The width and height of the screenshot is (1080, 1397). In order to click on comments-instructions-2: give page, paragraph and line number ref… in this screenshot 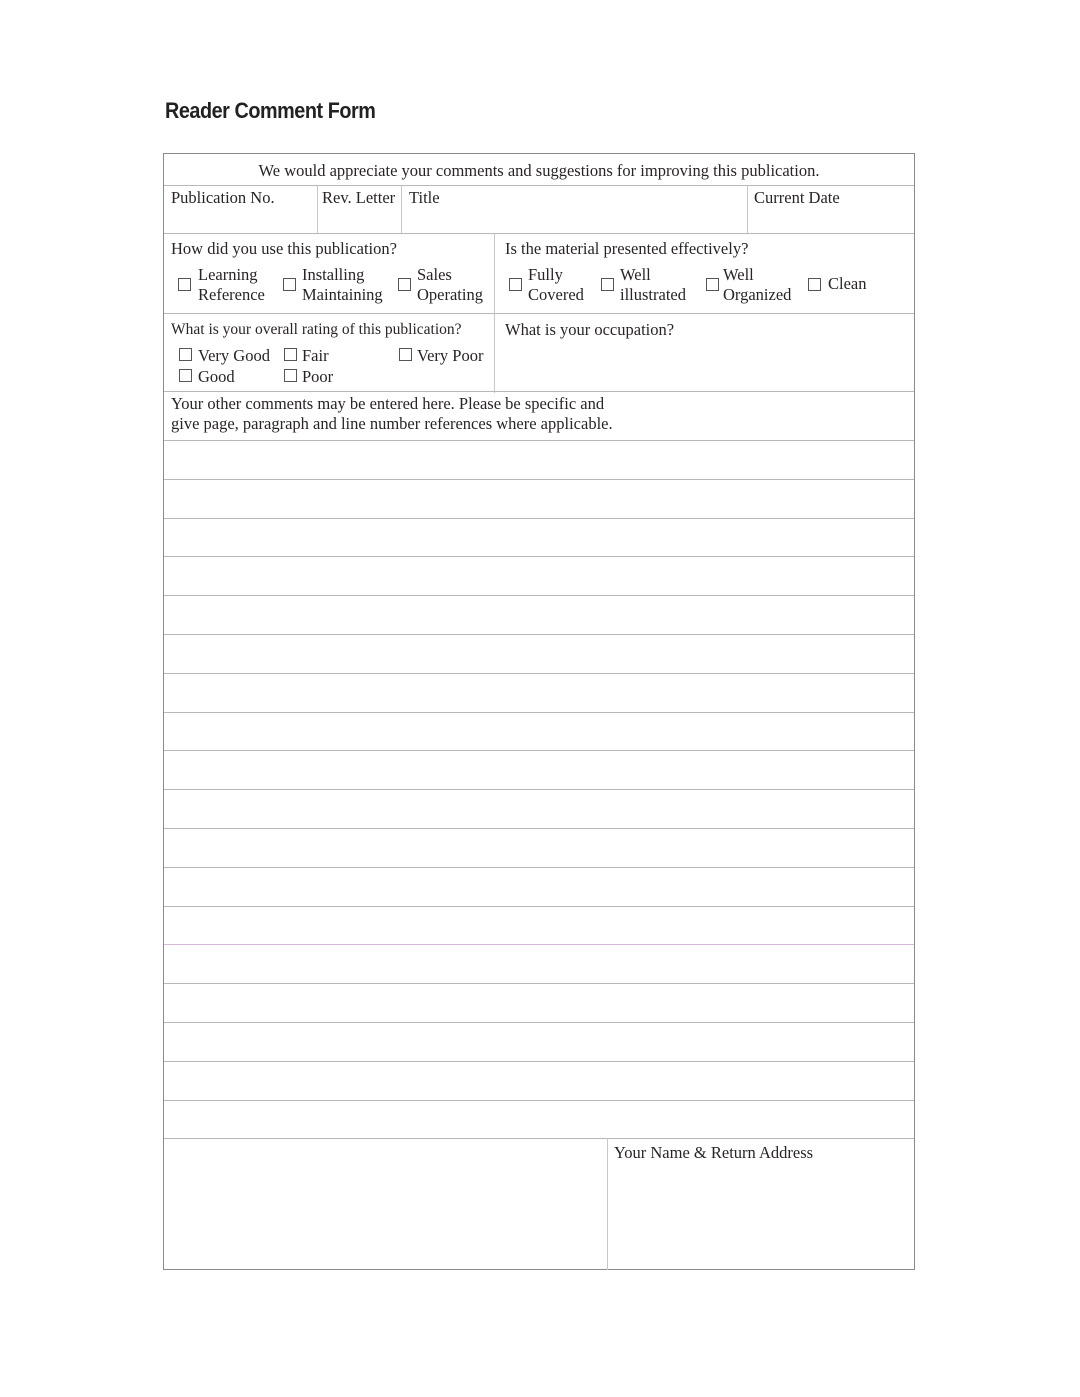, I will do `click(392, 423)`.